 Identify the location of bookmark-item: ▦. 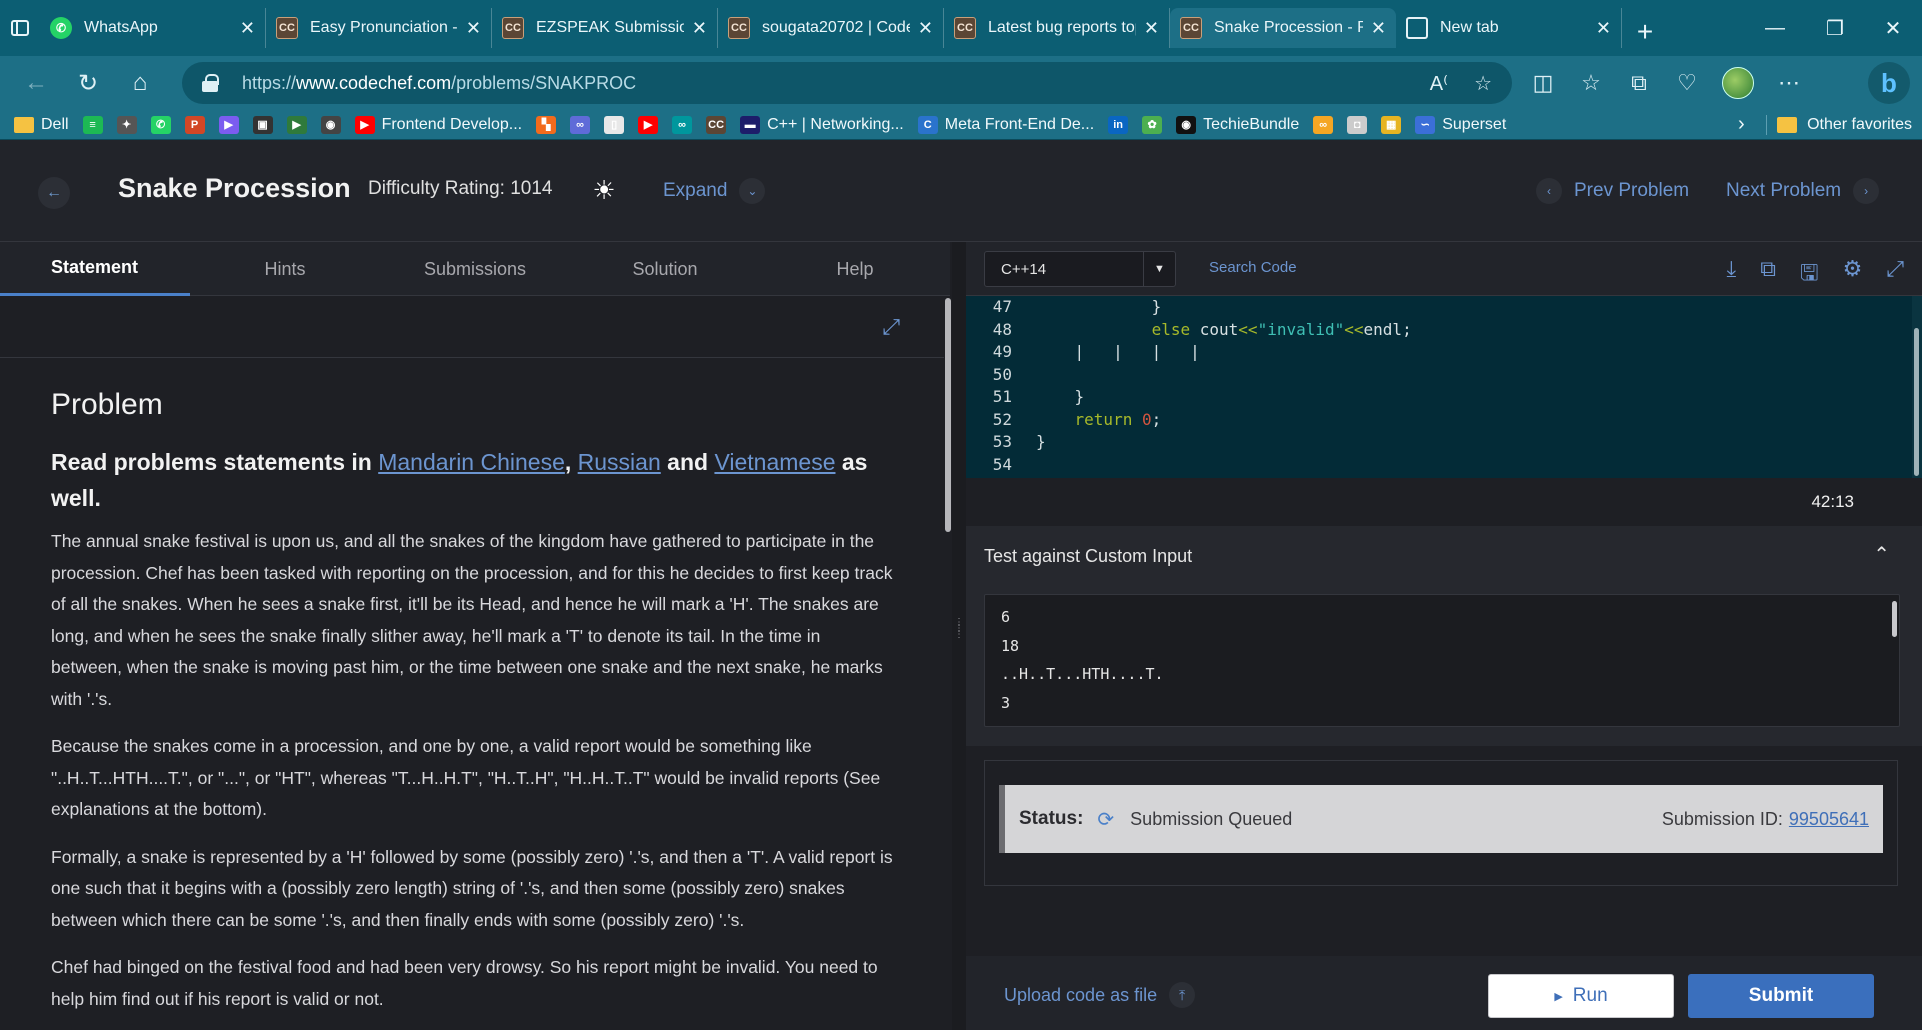
(1391, 124).